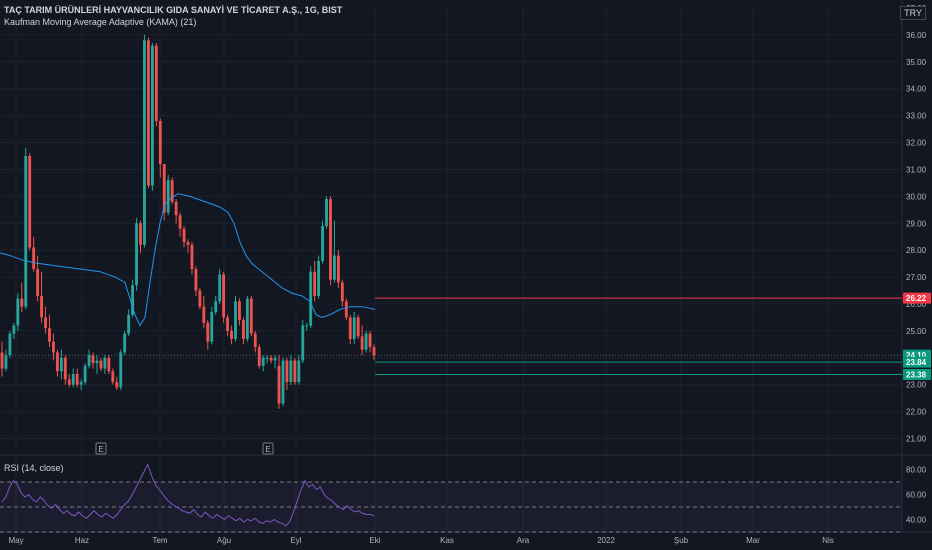 Image resolution: width=932 pixels, height=550 pixels. Describe the element at coordinates (34, 468) in the screenshot. I see `rsi-panel-title: RSI (14, close)` at that location.